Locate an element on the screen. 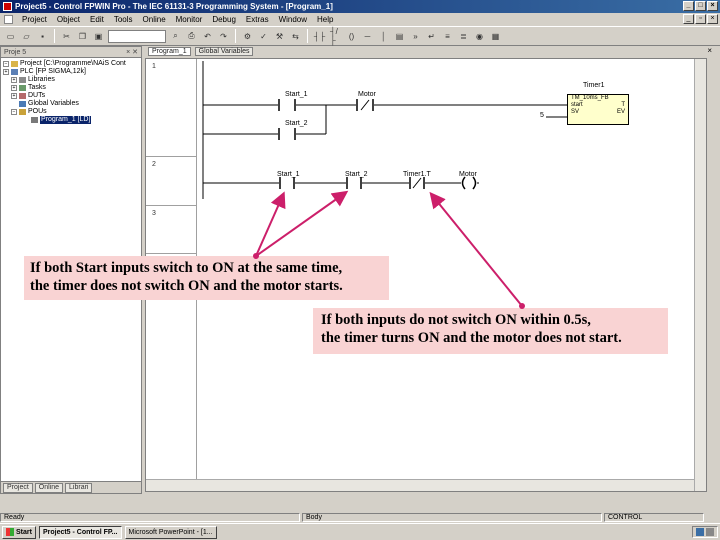 Image resolution: width=720 pixels, height=540 pixels. minimize-button: _ is located at coordinates (688, 6).